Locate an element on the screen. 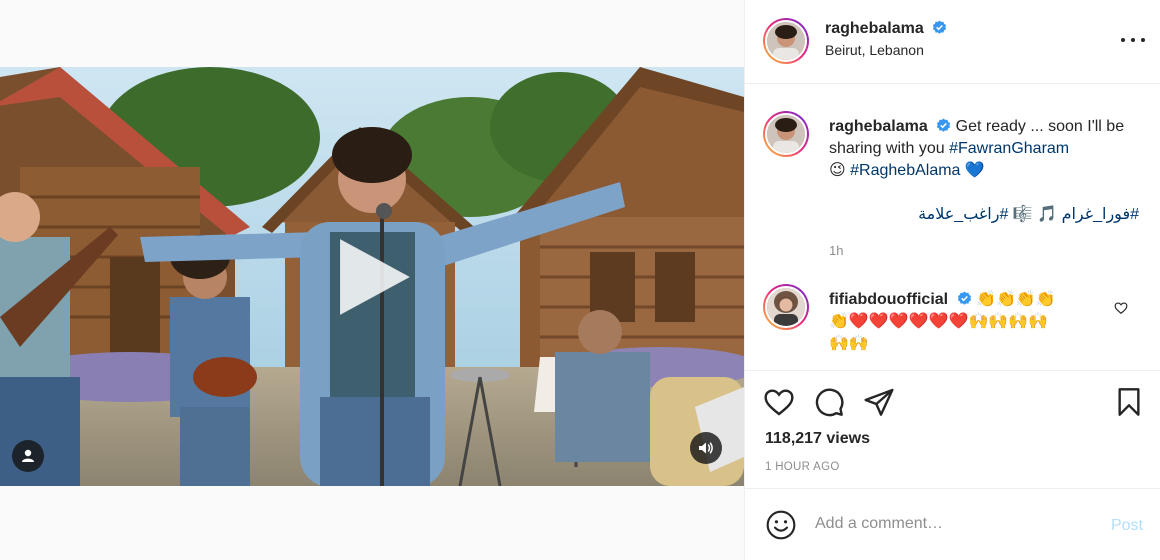 The image size is (1160, 560). tagged-users-button is located at coordinates (28, 456).